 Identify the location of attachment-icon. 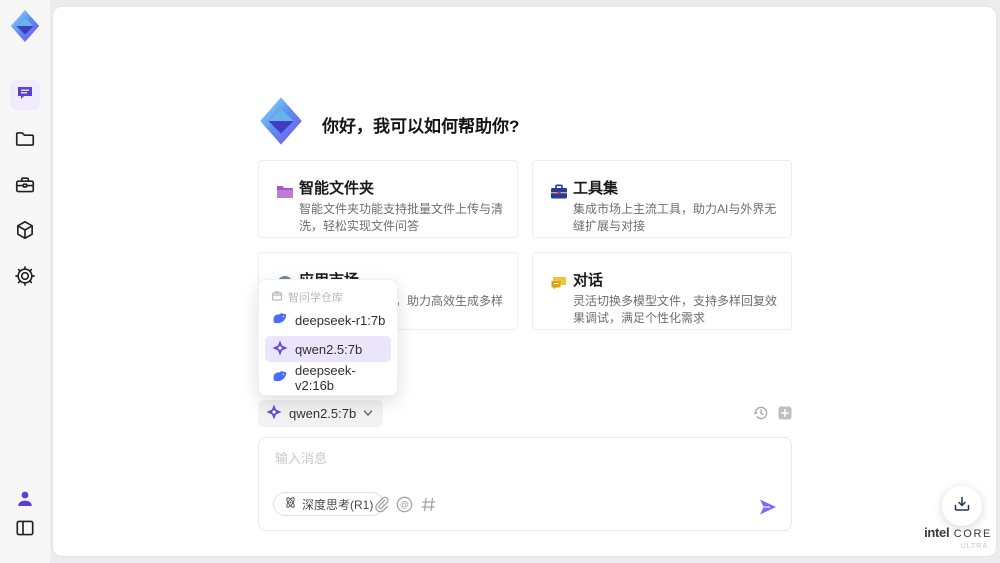
(381, 504).